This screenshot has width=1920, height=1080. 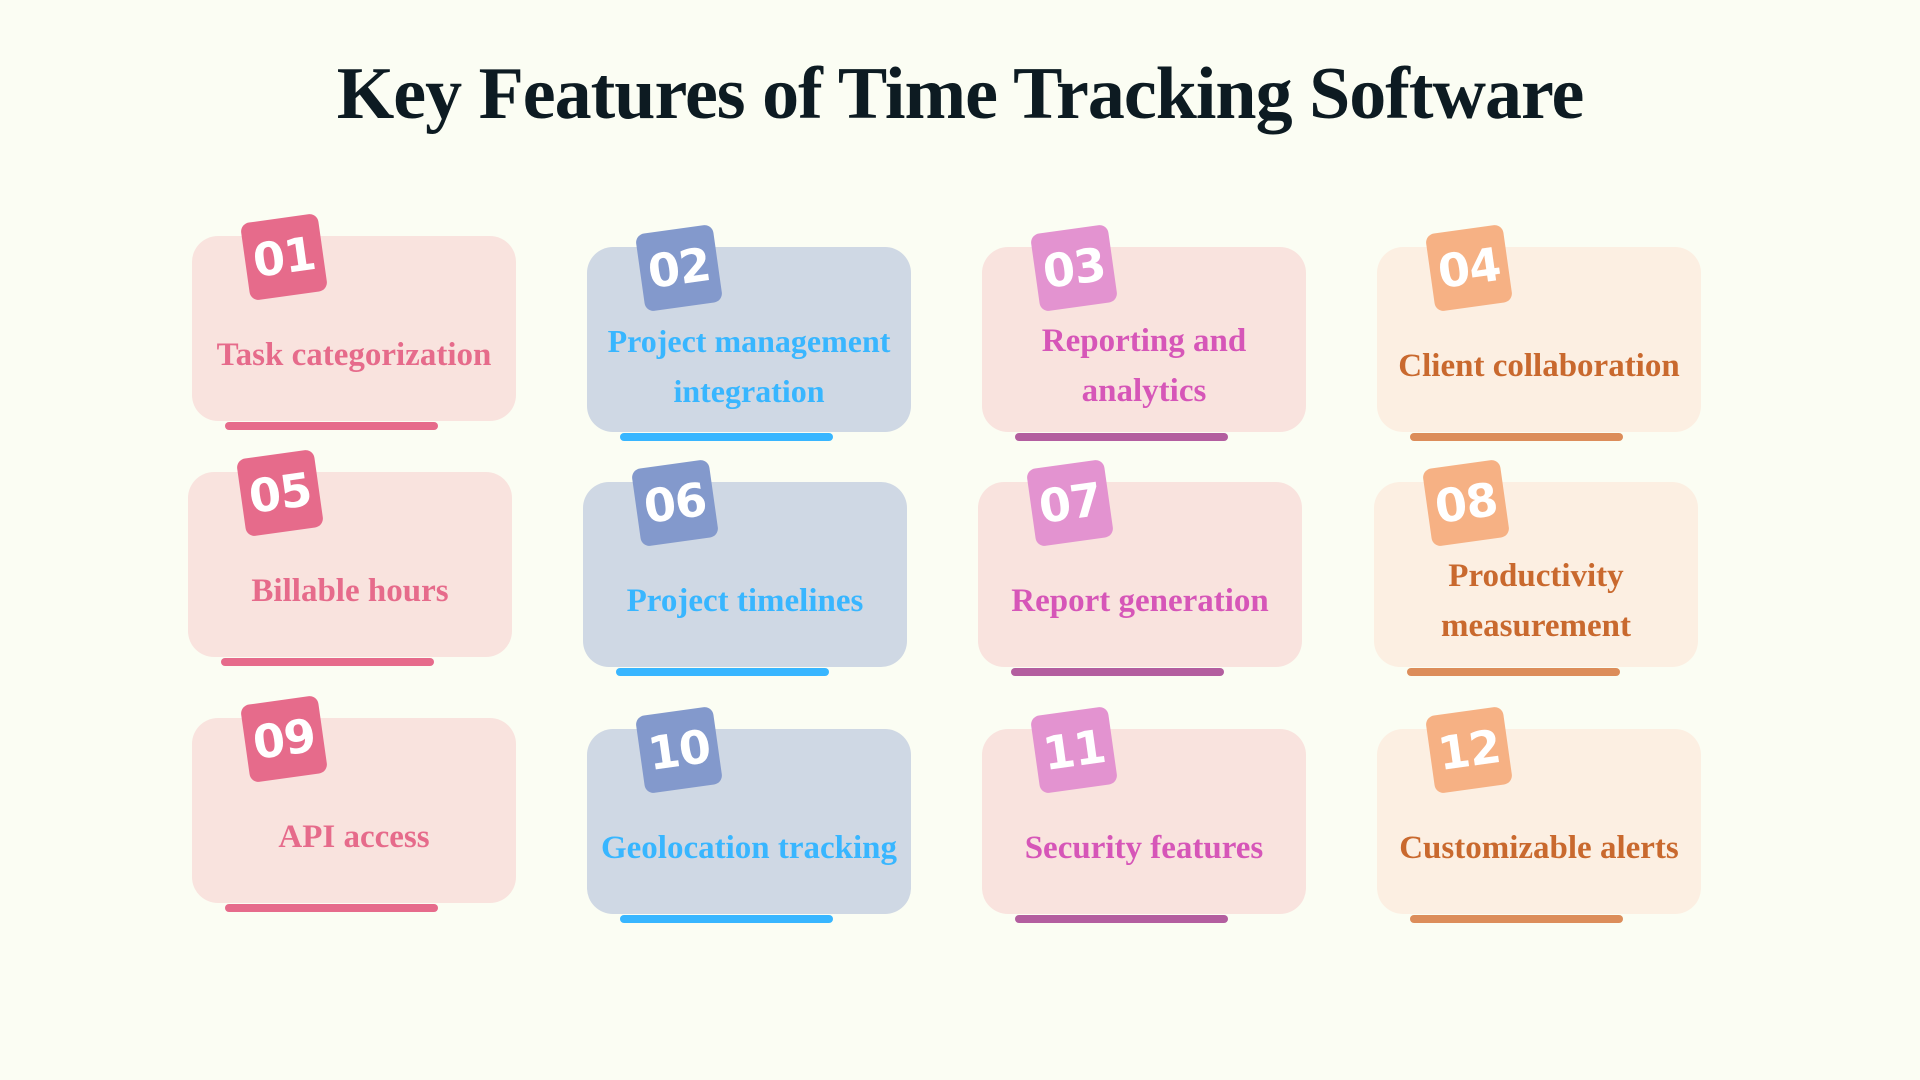 What do you see at coordinates (679, 750) in the screenshot?
I see `feature-number-badge: 10` at bounding box center [679, 750].